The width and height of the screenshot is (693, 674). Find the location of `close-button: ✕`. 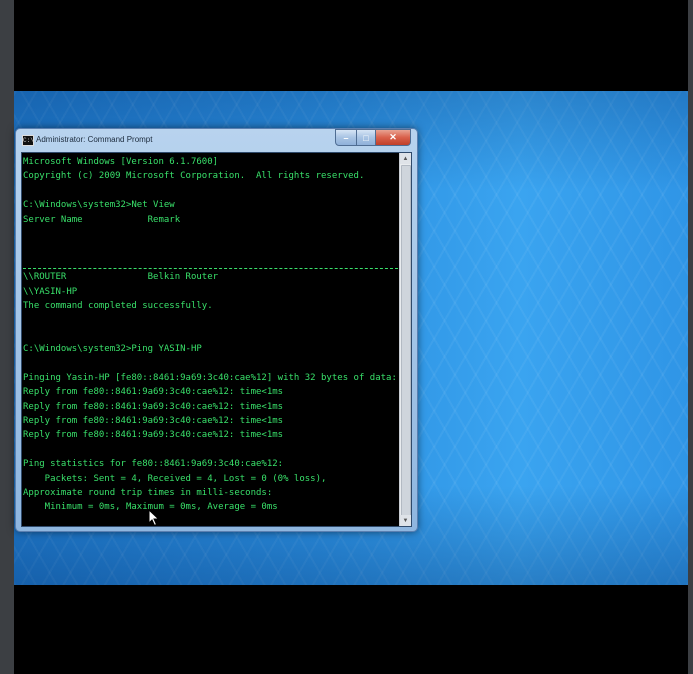

close-button: ✕ is located at coordinates (393, 137).